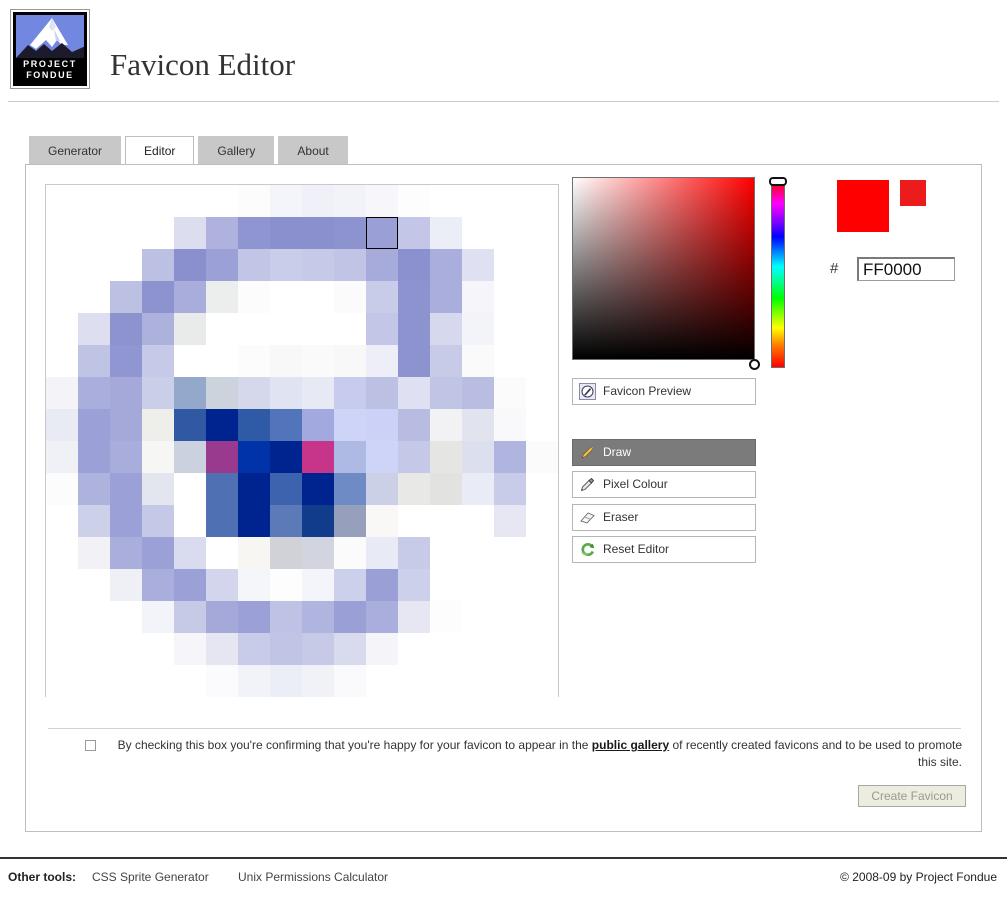 Image resolution: width=1007 pixels, height=908 pixels. What do you see at coordinates (664, 549) in the screenshot?
I see `reset-editor-button: Reset Editor` at bounding box center [664, 549].